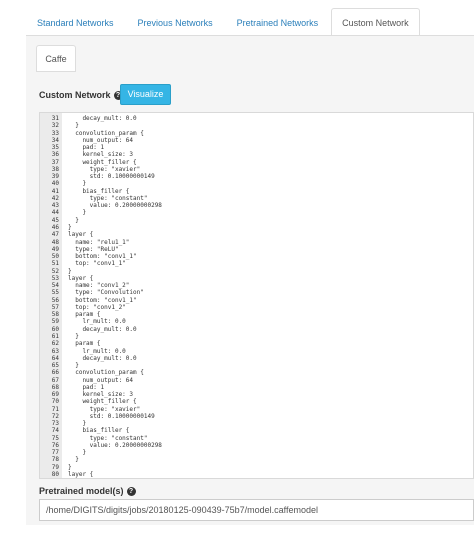 The image size is (474, 535). I want to click on line-number: 72, so click(55, 416).